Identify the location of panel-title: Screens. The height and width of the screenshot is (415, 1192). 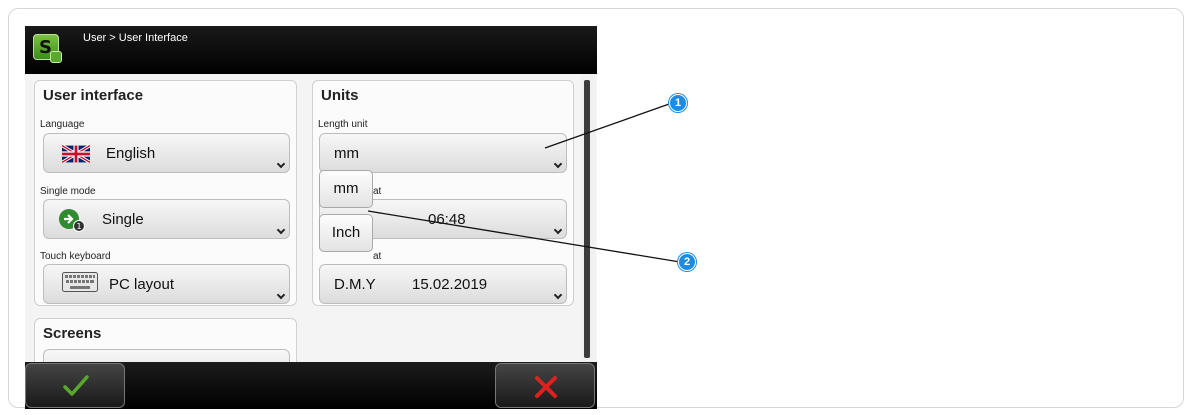
(72, 333).